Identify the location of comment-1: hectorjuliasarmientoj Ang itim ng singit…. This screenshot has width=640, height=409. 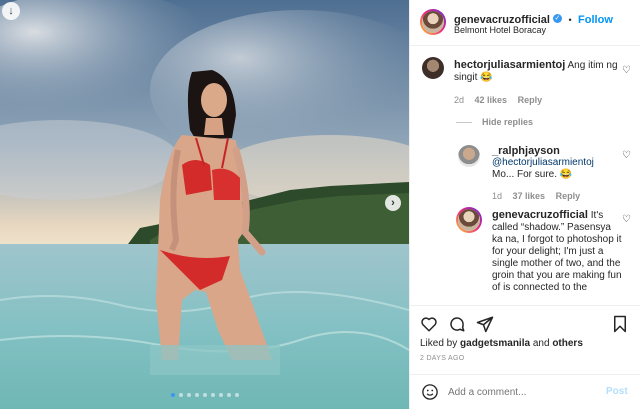
(538, 71).